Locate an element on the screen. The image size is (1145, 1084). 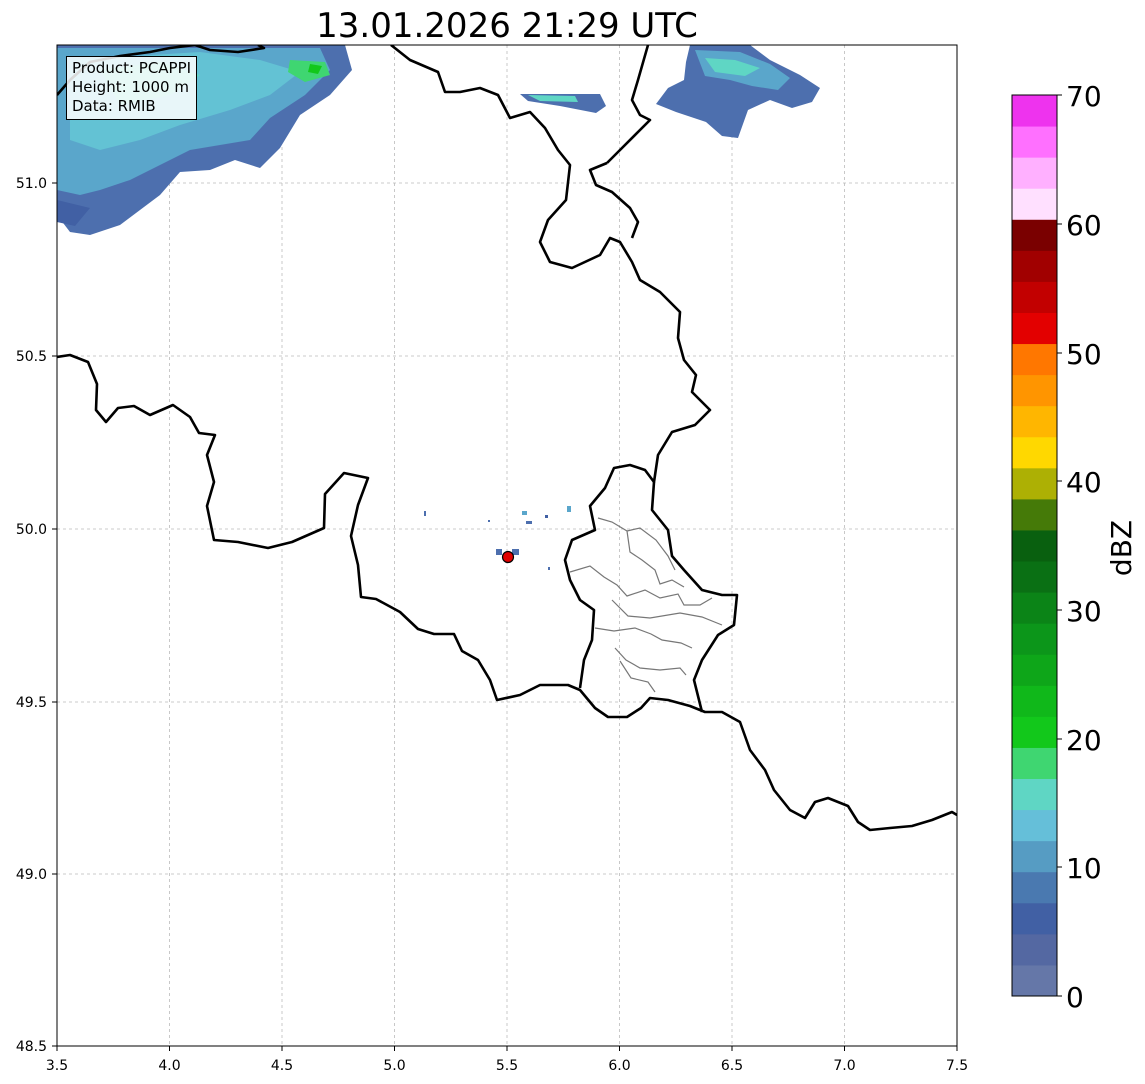
product-text: Product: PCAPPI is located at coordinates (132, 68).